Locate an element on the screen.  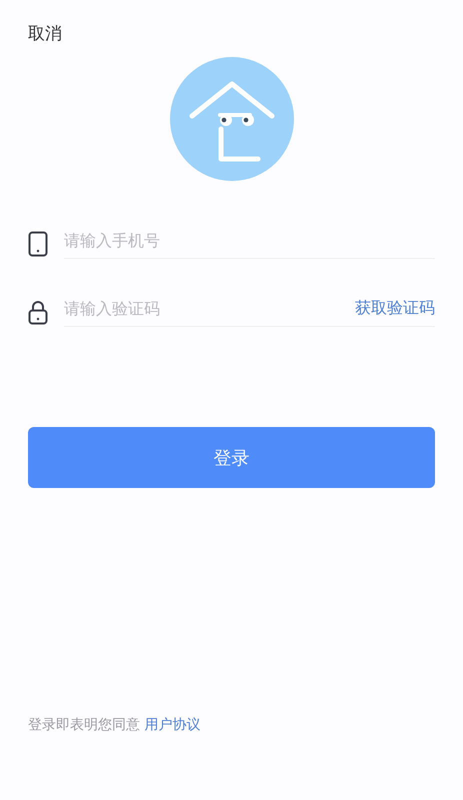
code-field: 请输入验证码 is located at coordinates (209, 308).